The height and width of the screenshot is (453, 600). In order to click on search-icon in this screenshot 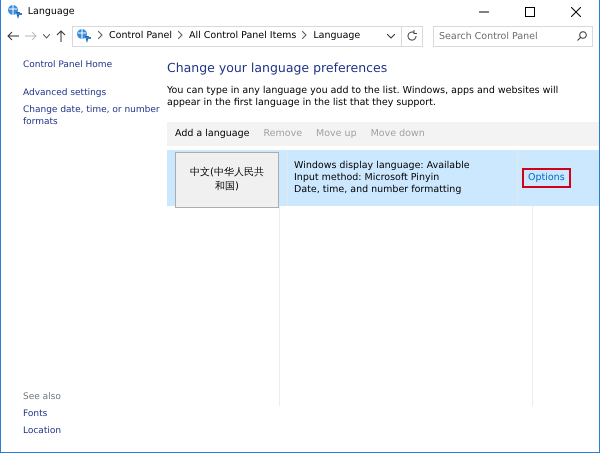, I will do `click(582, 35)`.